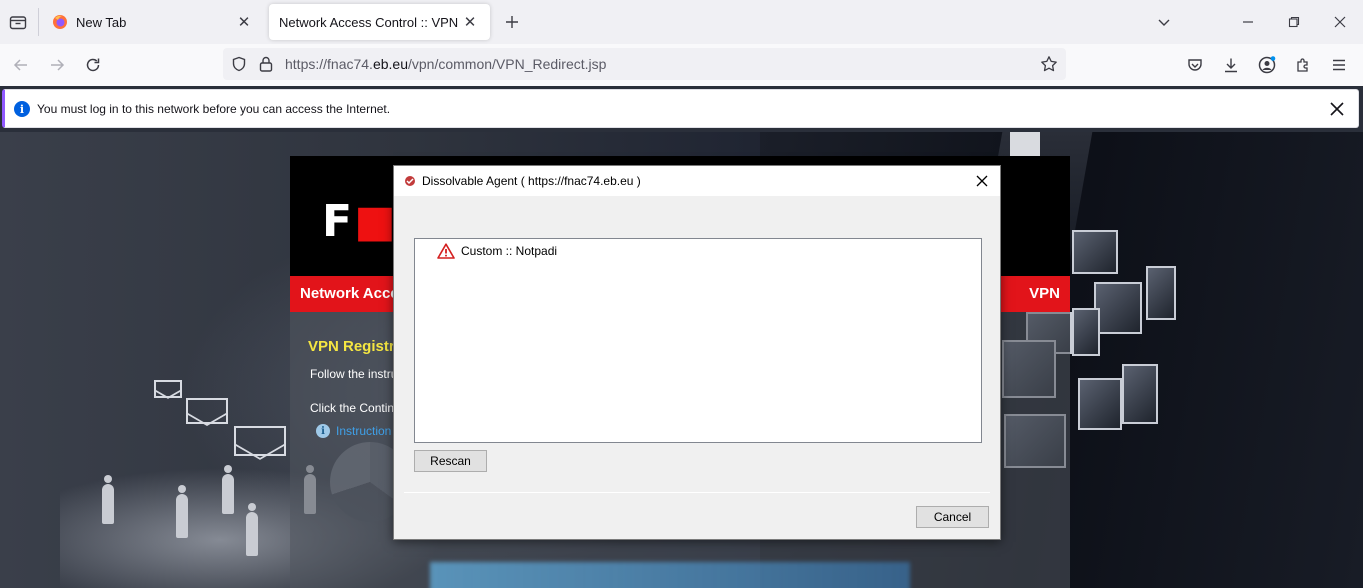 This screenshot has width=1363, height=588. What do you see at coordinates (351, 346) in the screenshot?
I see `portal-section-title: VPN Registr` at bounding box center [351, 346].